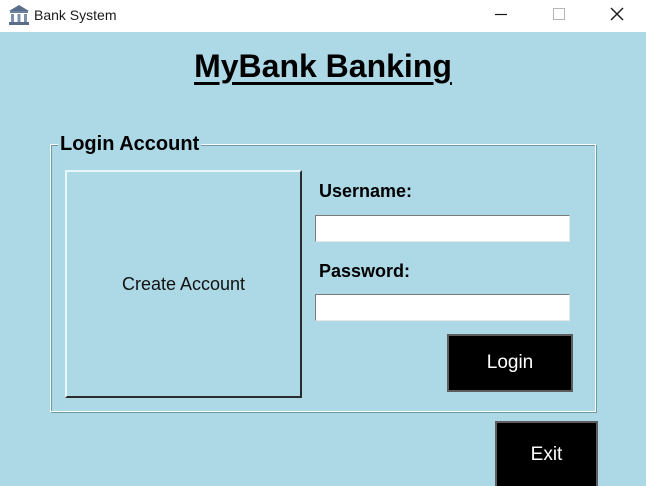  What do you see at coordinates (442, 307) in the screenshot?
I see `password-input` at bounding box center [442, 307].